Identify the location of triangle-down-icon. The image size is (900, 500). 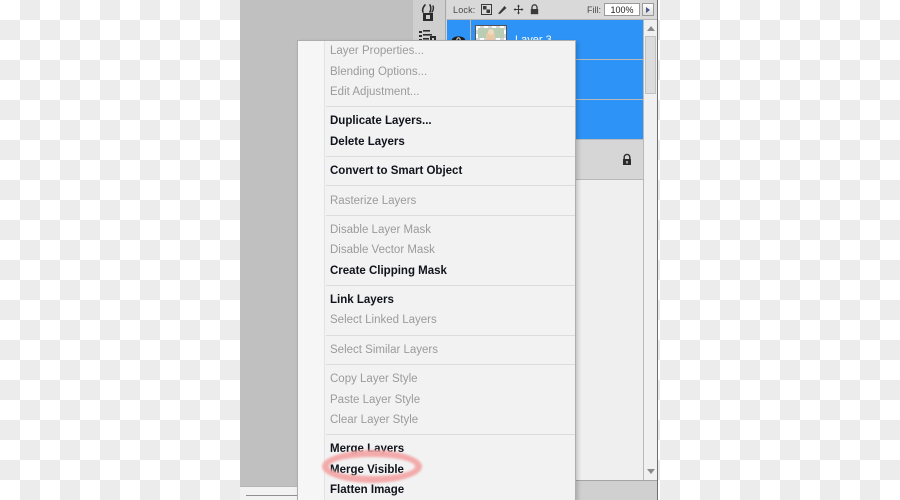
(650, 471).